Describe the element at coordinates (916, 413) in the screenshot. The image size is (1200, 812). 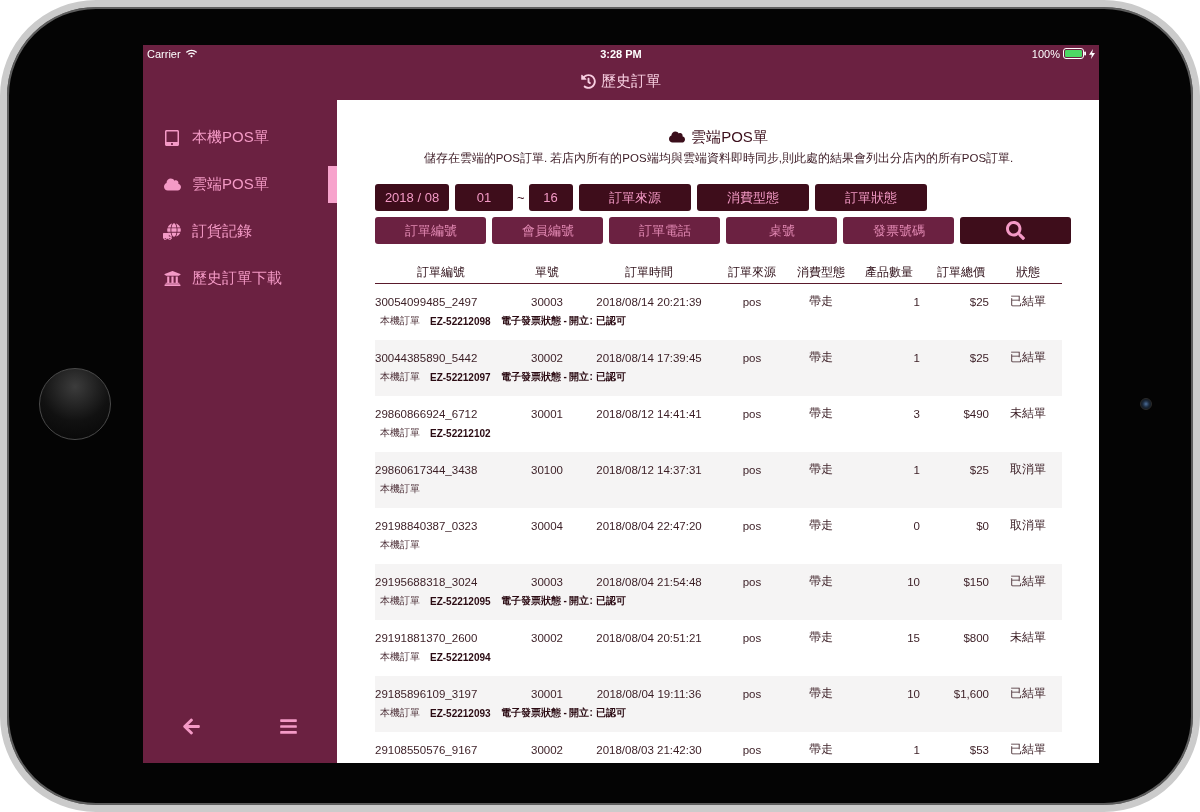
I see `table-cell: 3` at that location.